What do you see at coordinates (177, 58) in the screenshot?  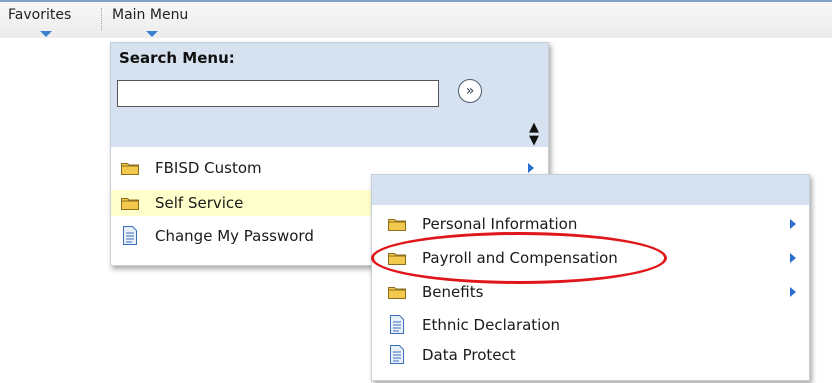 I see `search-menu-label: Search Menu:` at bounding box center [177, 58].